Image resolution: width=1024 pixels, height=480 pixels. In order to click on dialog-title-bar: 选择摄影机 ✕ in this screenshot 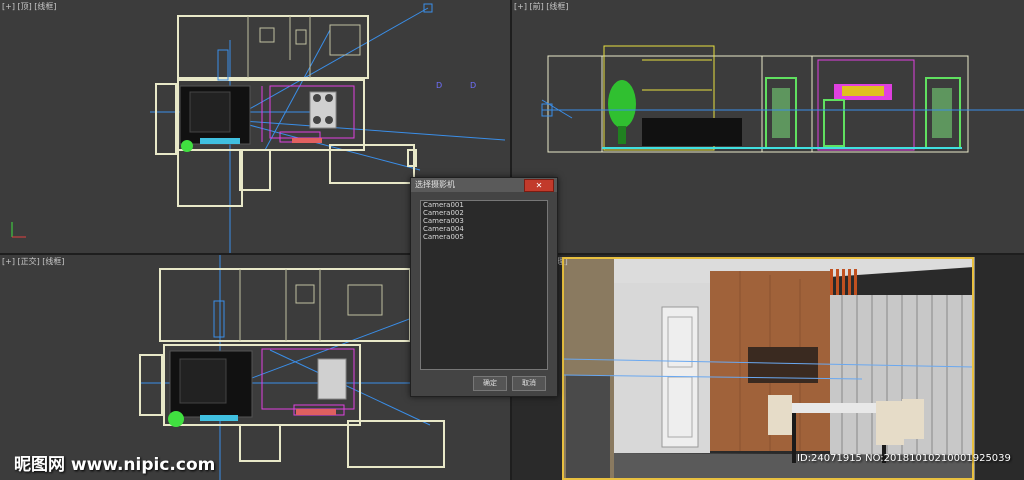, I will do `click(484, 185)`.